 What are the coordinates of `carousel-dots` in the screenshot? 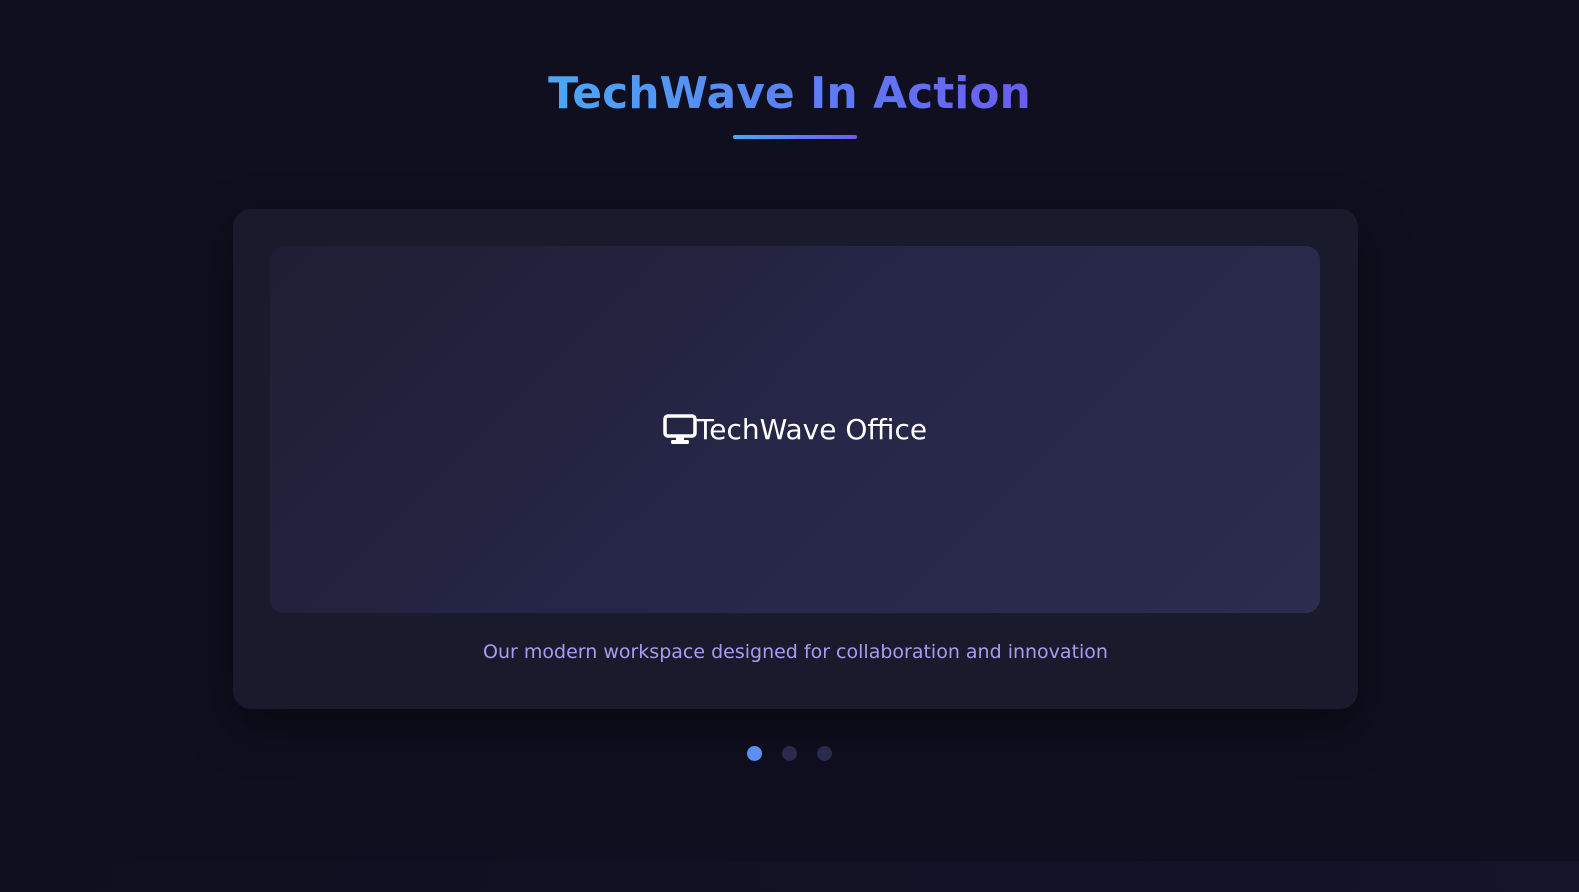 It's located at (789, 753).